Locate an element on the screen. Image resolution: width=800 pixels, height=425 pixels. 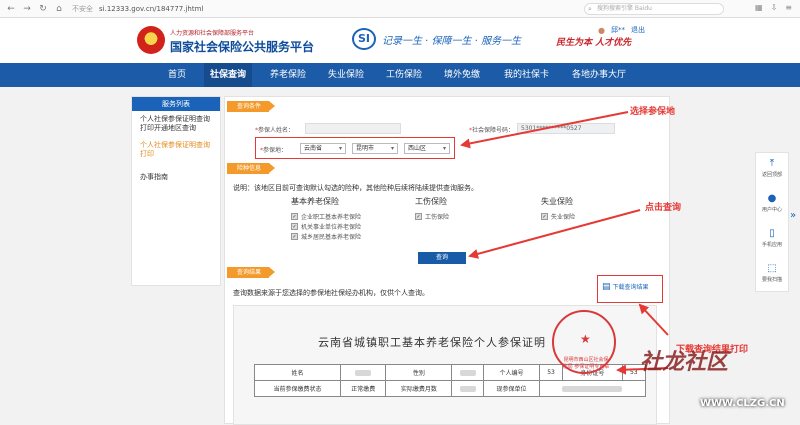
district-select: 西山区 ▾ is located at coordinates (427, 148).